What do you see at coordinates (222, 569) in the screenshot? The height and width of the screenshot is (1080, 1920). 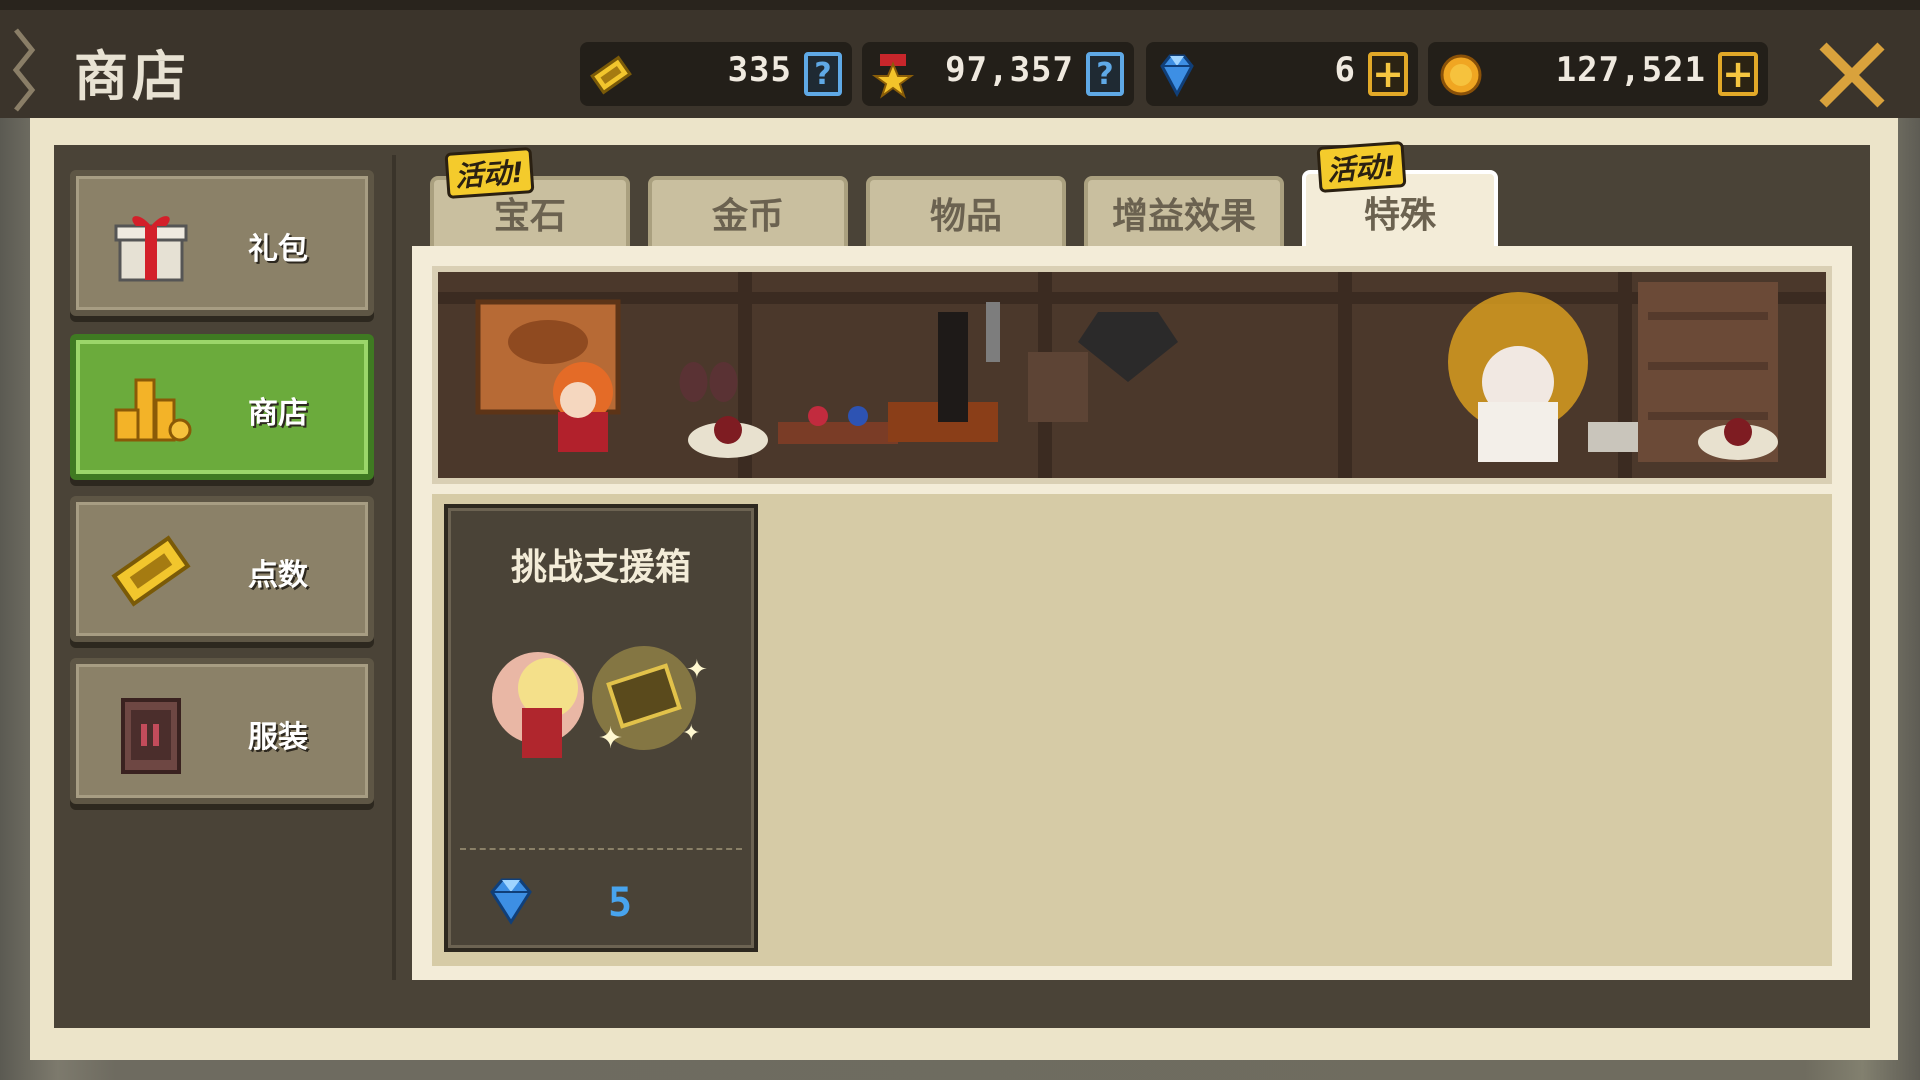 I see `sidebar-item-points: 点数` at bounding box center [222, 569].